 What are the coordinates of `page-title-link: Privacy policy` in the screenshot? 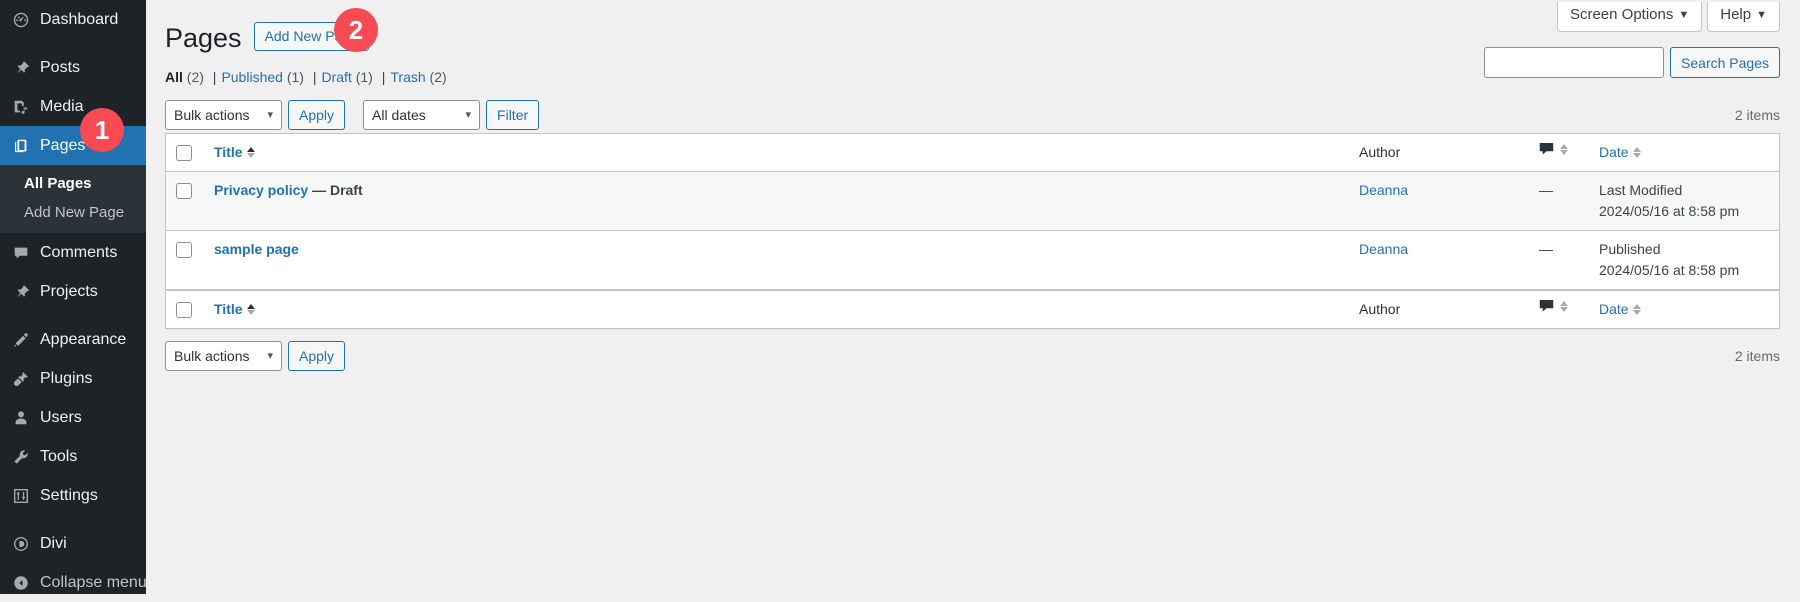 It's located at (261, 190).